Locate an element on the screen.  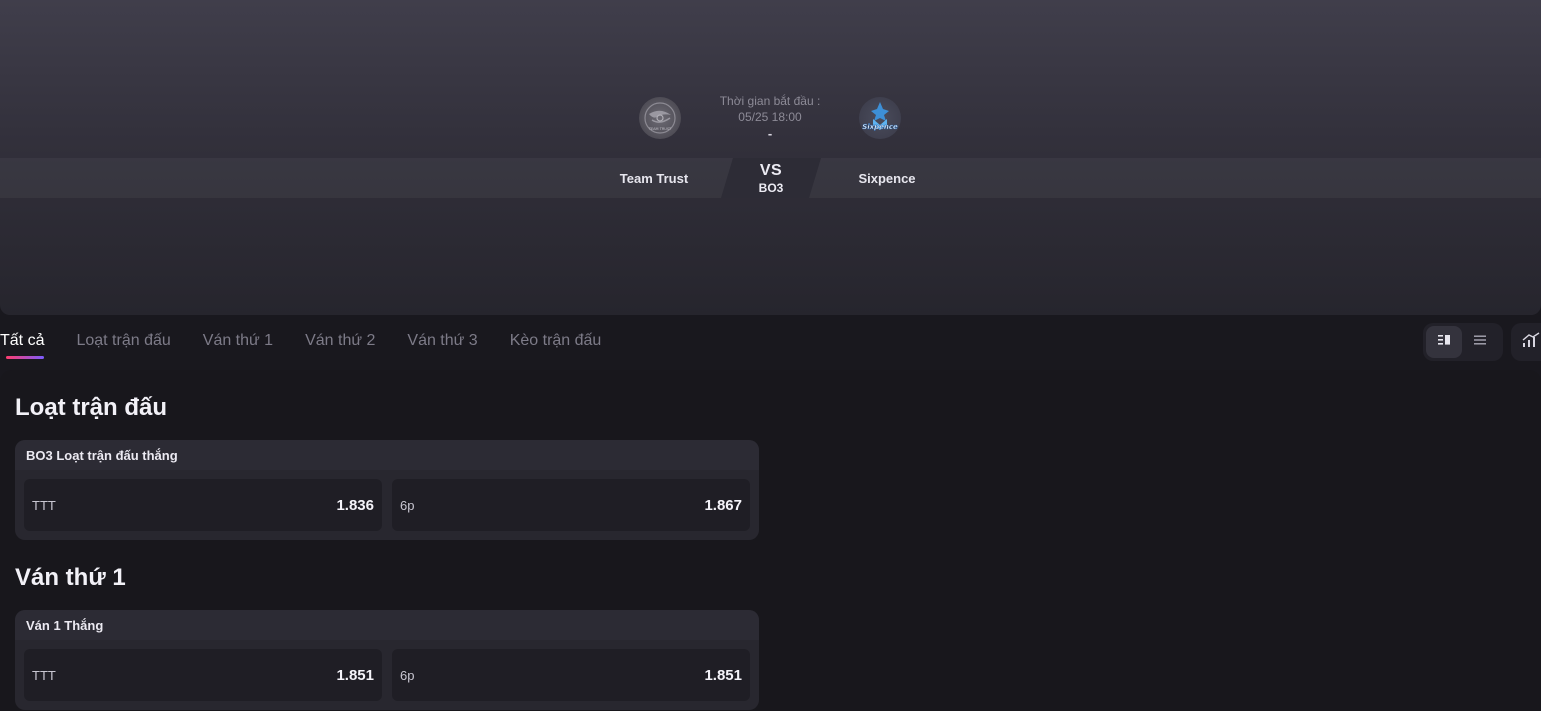
tab-match-odds: Kèo trận đấu is located at coordinates (556, 343).